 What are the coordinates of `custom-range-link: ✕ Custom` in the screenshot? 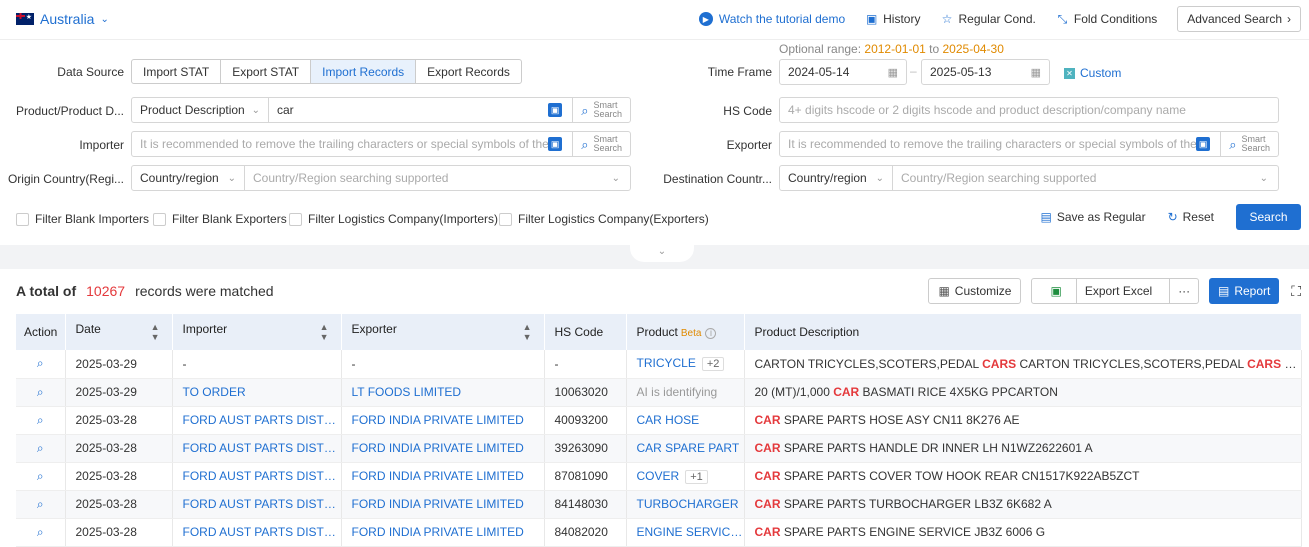 It's located at (1092, 73).